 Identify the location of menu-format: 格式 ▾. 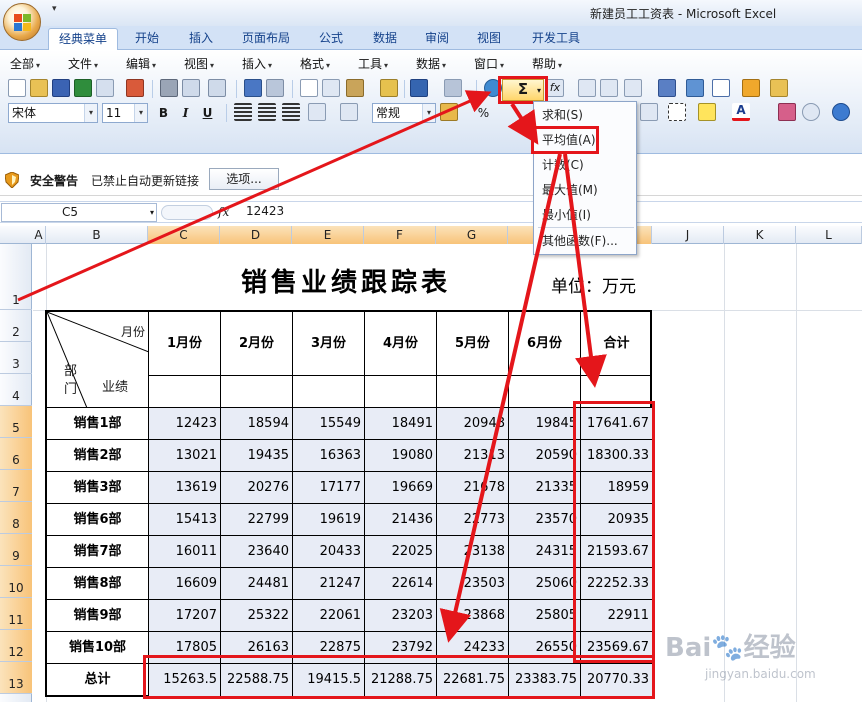
(315, 64).